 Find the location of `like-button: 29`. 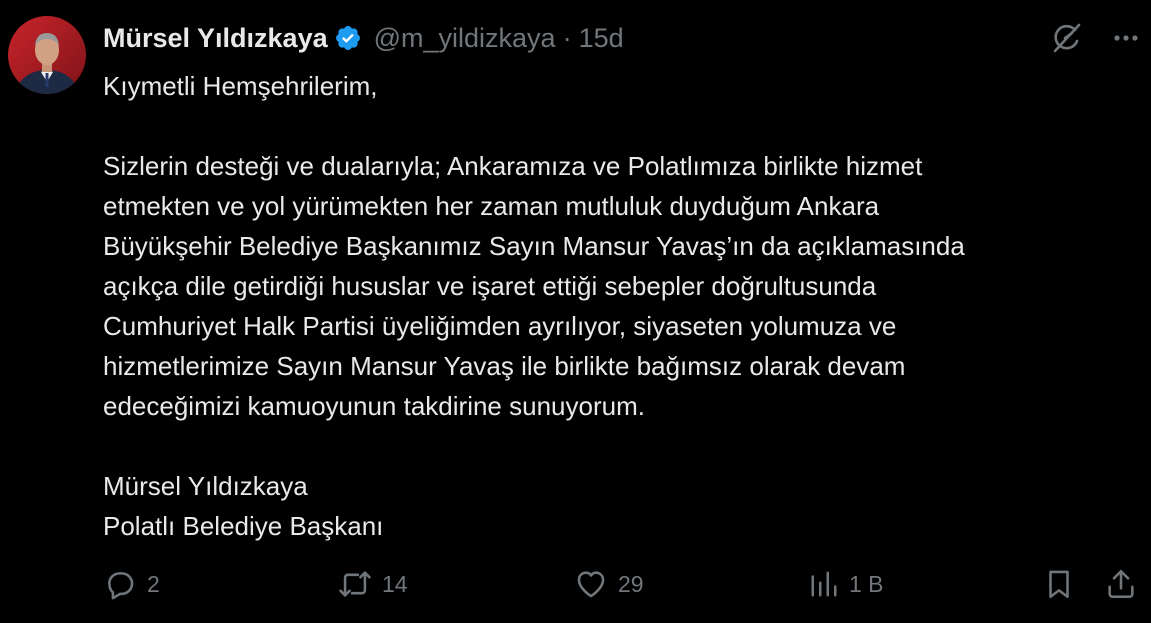

like-button: 29 is located at coordinates (609, 584).